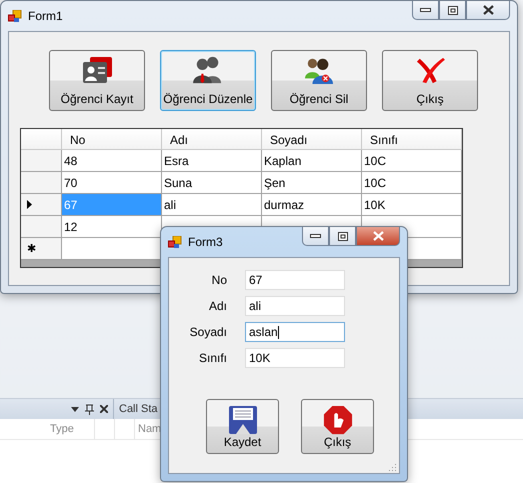 This screenshot has height=483, width=523. What do you see at coordinates (31, 248) in the screenshot?
I see `new-row-marker: ✱` at bounding box center [31, 248].